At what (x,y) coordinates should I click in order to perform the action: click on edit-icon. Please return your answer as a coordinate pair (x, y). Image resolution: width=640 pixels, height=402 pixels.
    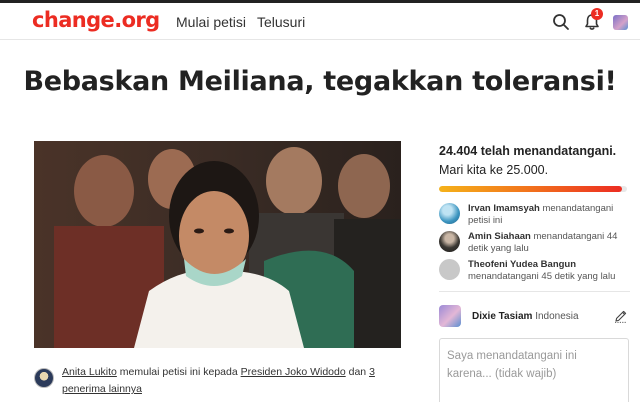
    Looking at the image, I should click on (621, 316).